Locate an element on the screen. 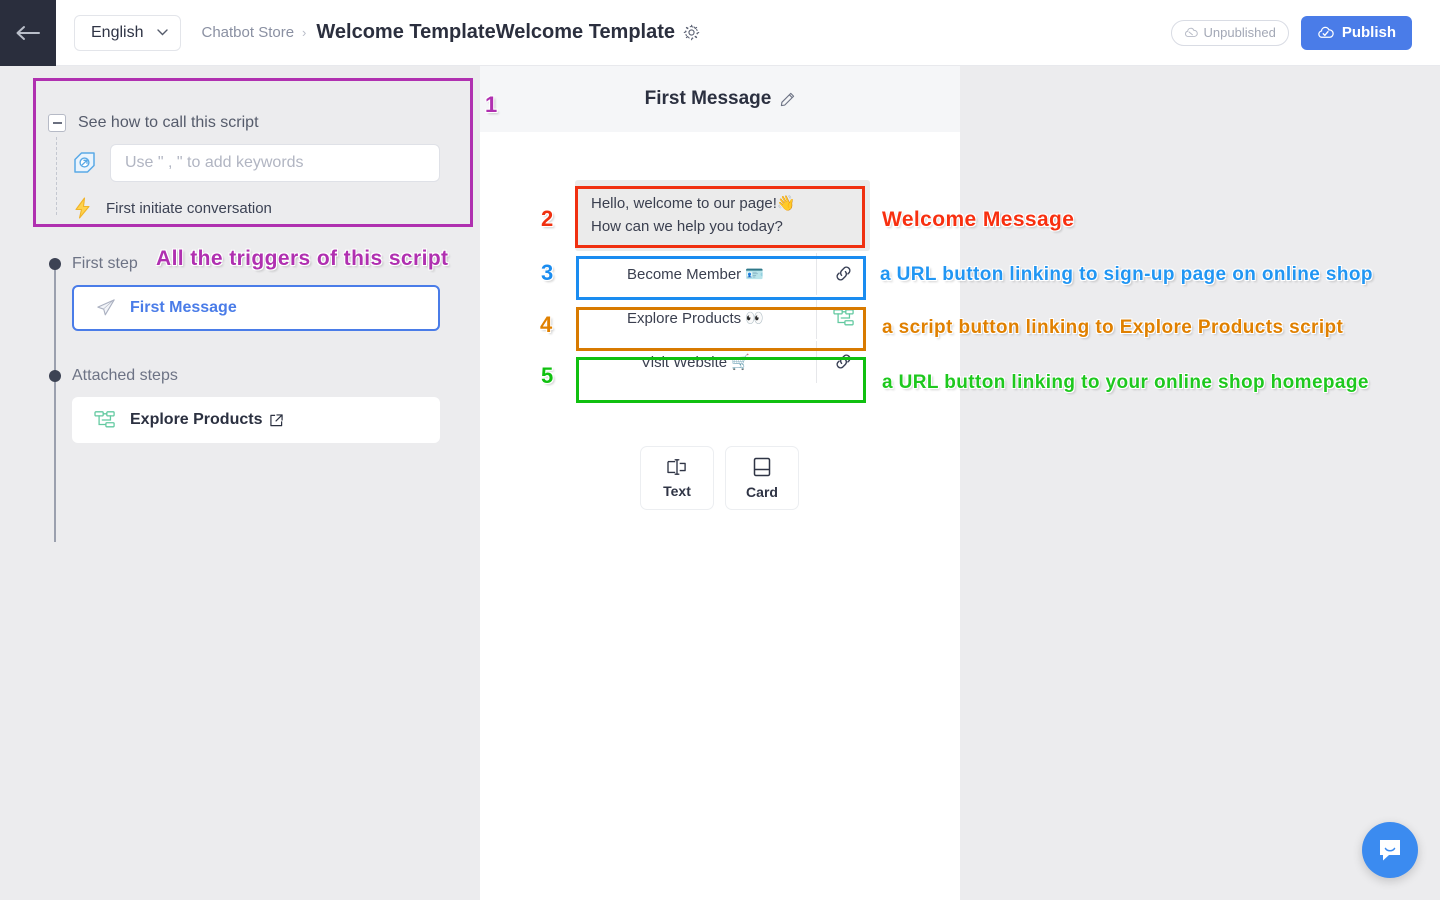 This screenshot has width=1440, height=900. reply-button-explore-products: Explore Products 👀 is located at coordinates (722, 317).